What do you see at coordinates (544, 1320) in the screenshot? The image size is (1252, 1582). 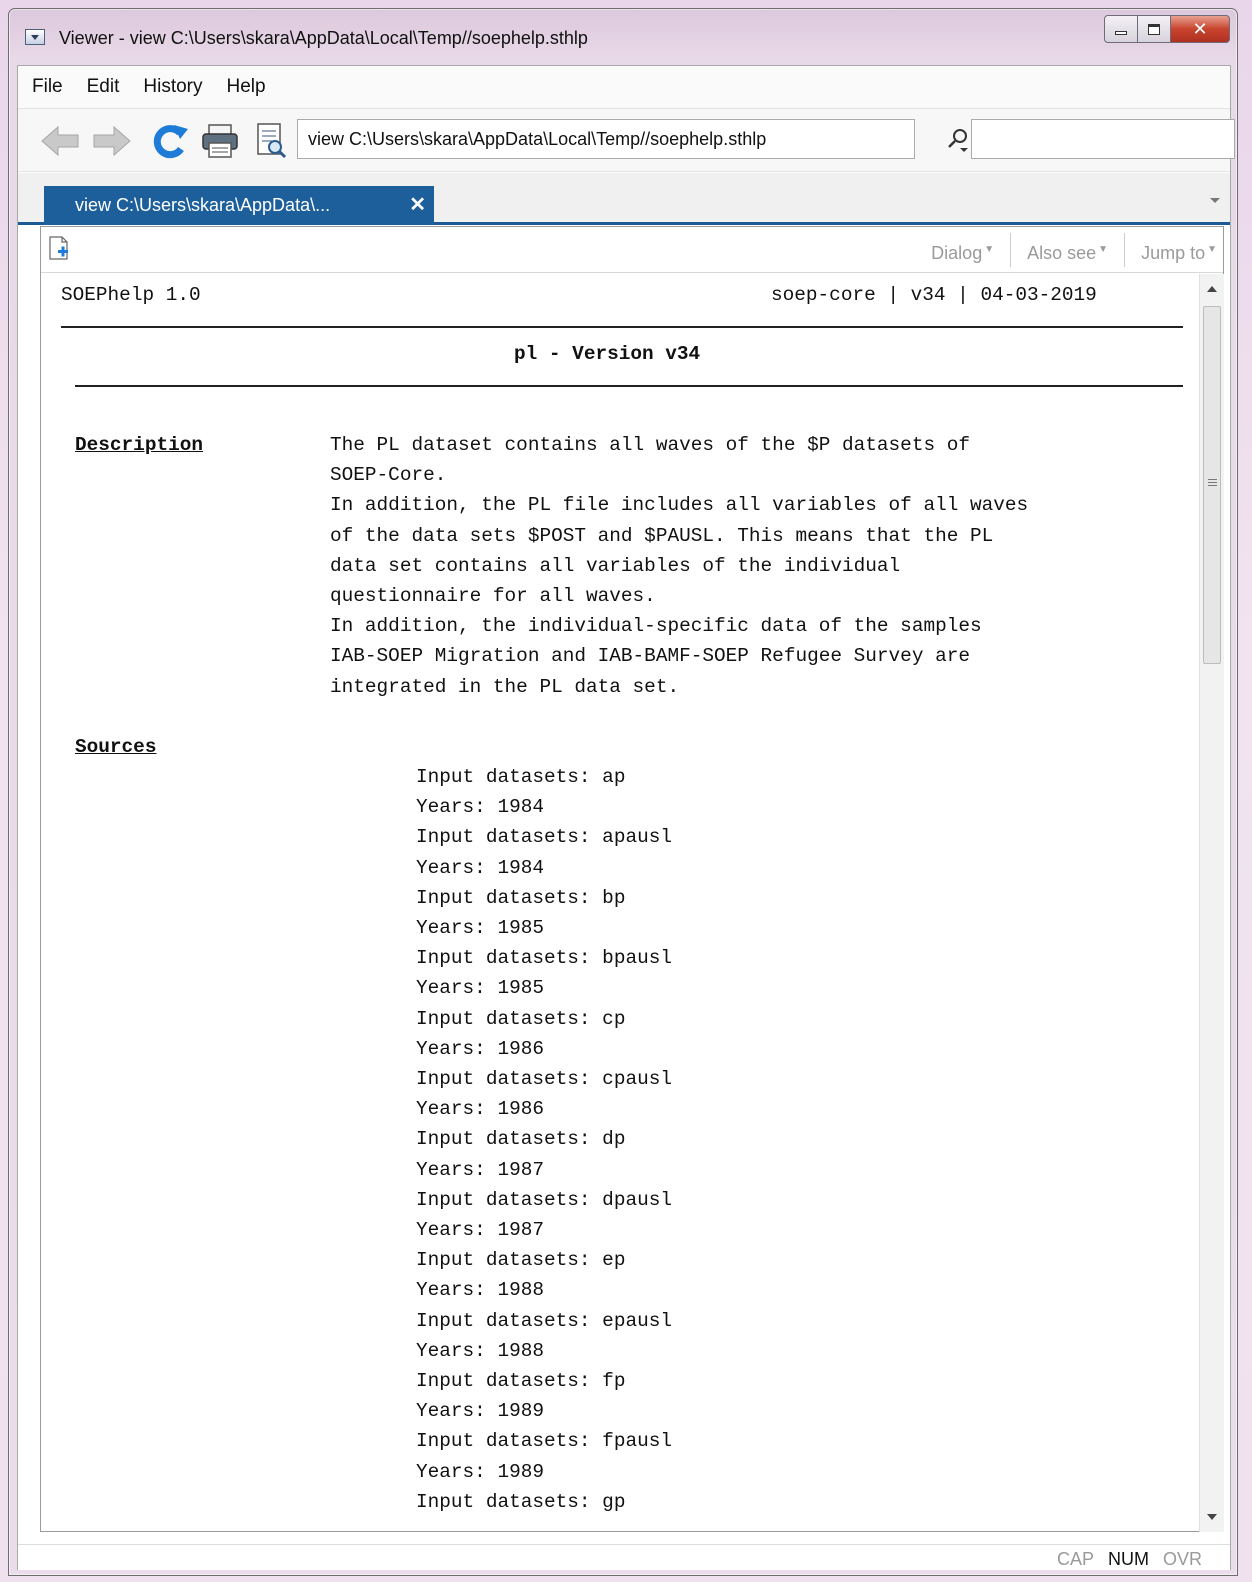 I see `source-line: Input datasets: epausl` at bounding box center [544, 1320].